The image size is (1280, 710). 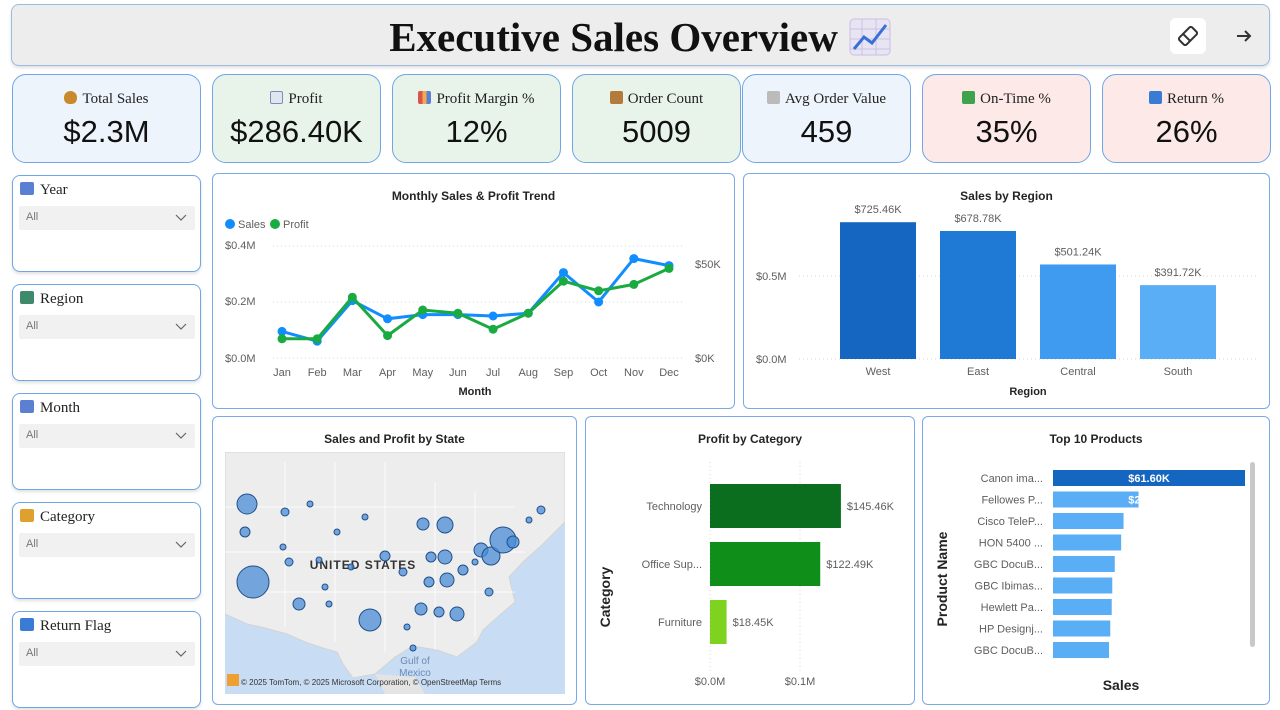 I want to click on series-line-profit, so click(x=476, y=304).